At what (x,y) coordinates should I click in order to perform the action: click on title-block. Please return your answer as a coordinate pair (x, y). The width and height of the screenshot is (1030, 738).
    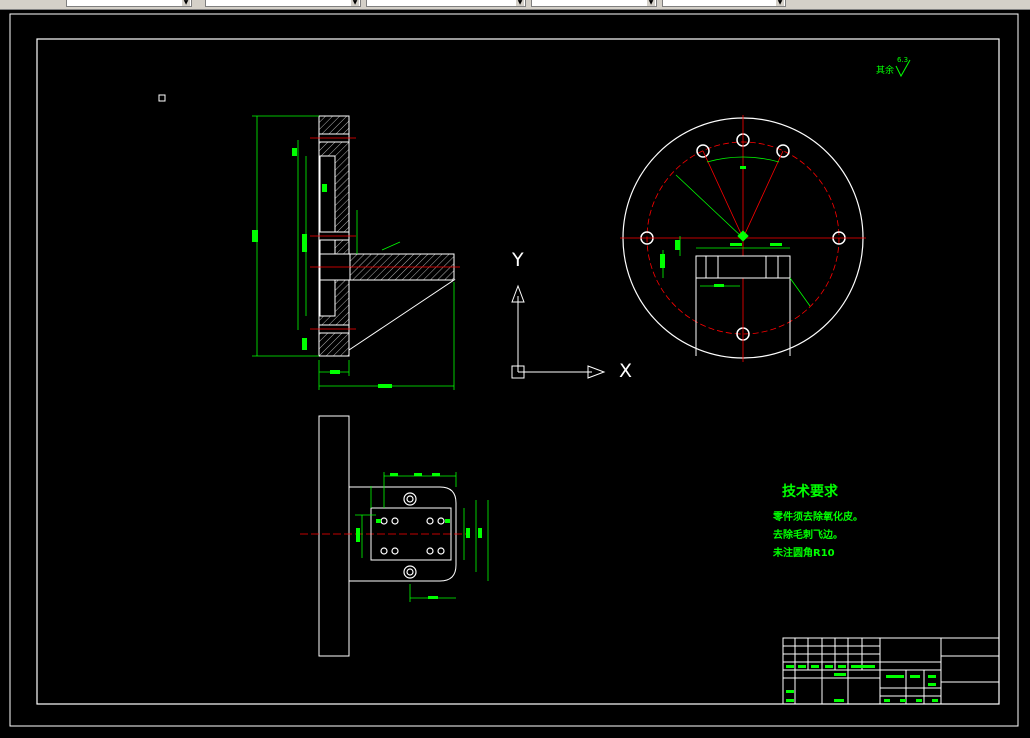
    Looking at the image, I should click on (891, 671).